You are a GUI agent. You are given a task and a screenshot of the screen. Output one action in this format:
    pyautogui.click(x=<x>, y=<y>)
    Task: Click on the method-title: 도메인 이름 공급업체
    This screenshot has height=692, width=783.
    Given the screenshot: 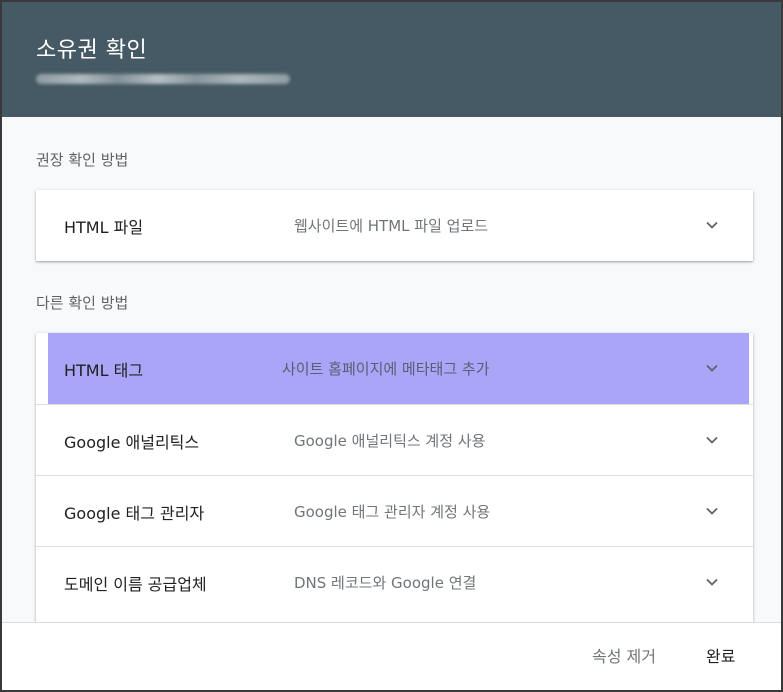 What is the action you would take?
    pyautogui.click(x=135, y=584)
    